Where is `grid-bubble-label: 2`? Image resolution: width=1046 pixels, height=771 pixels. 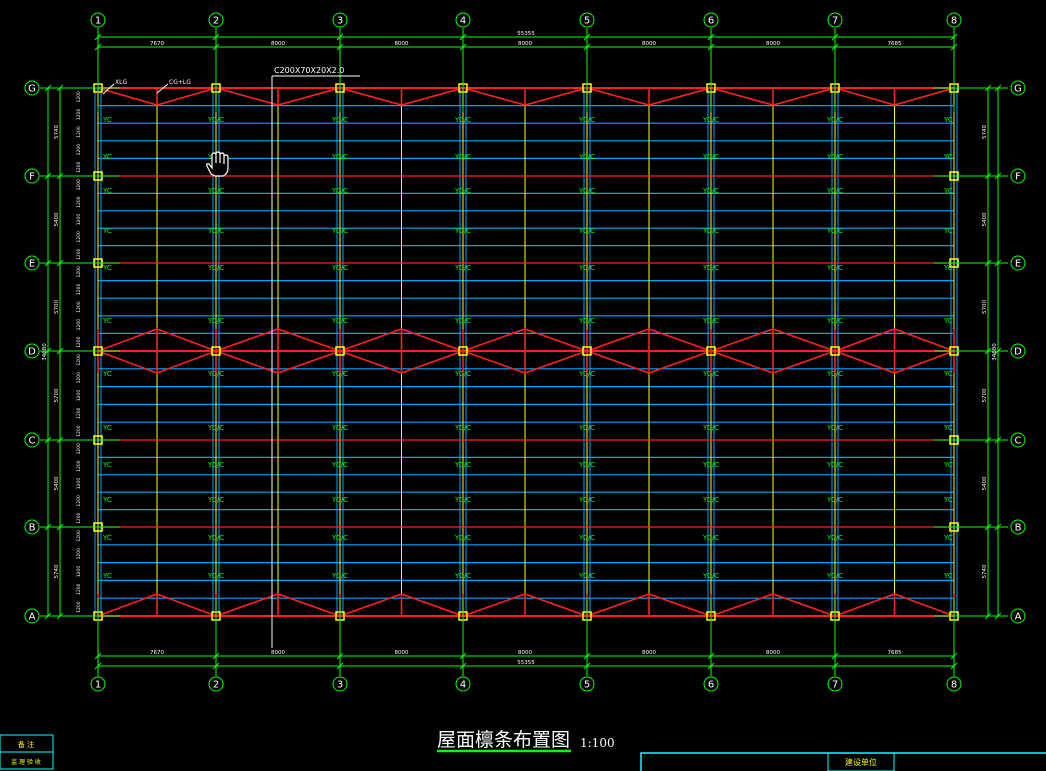
grid-bubble-label: 2 is located at coordinates (216, 685).